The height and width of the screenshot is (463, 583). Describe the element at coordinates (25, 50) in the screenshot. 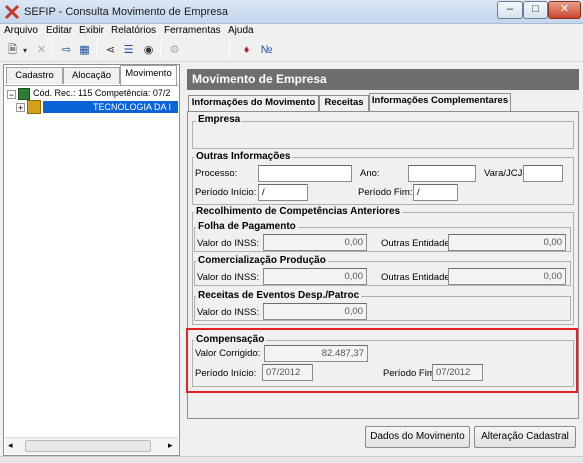

I see `dropdown-arrow-icon: ▾` at that location.